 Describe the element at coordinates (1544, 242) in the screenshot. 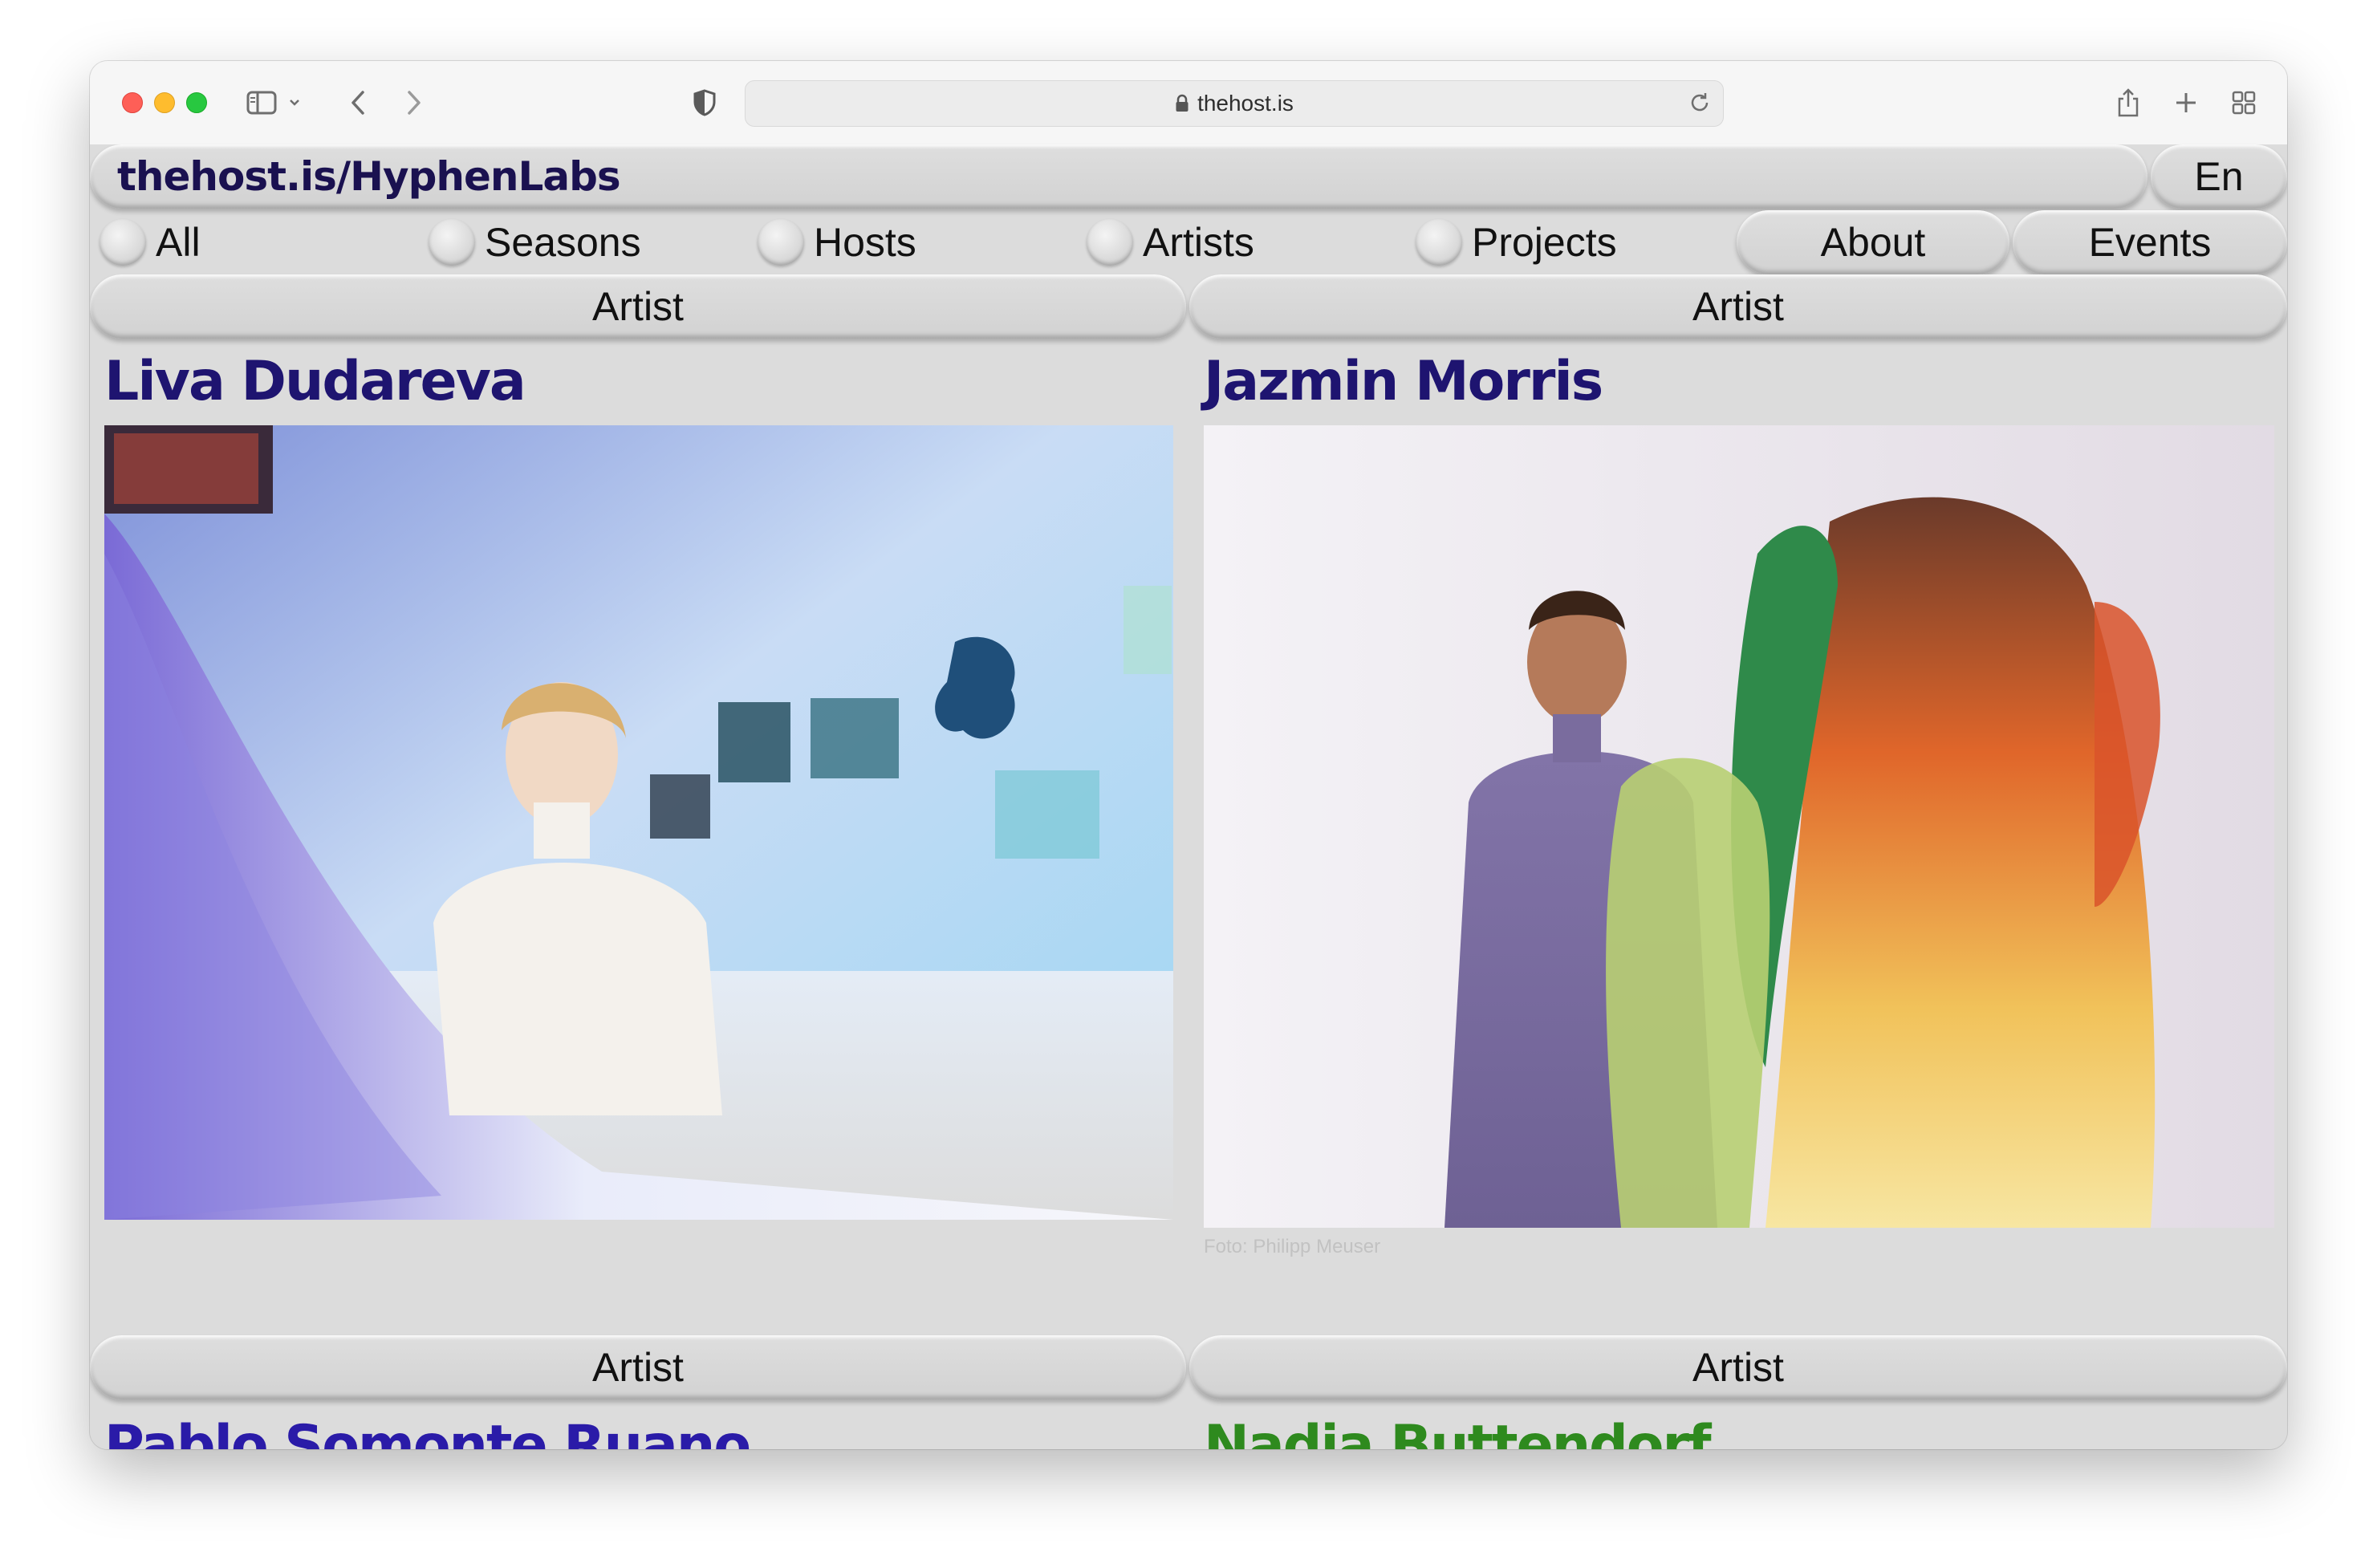

I see `filter-projects-label: Projects` at that location.